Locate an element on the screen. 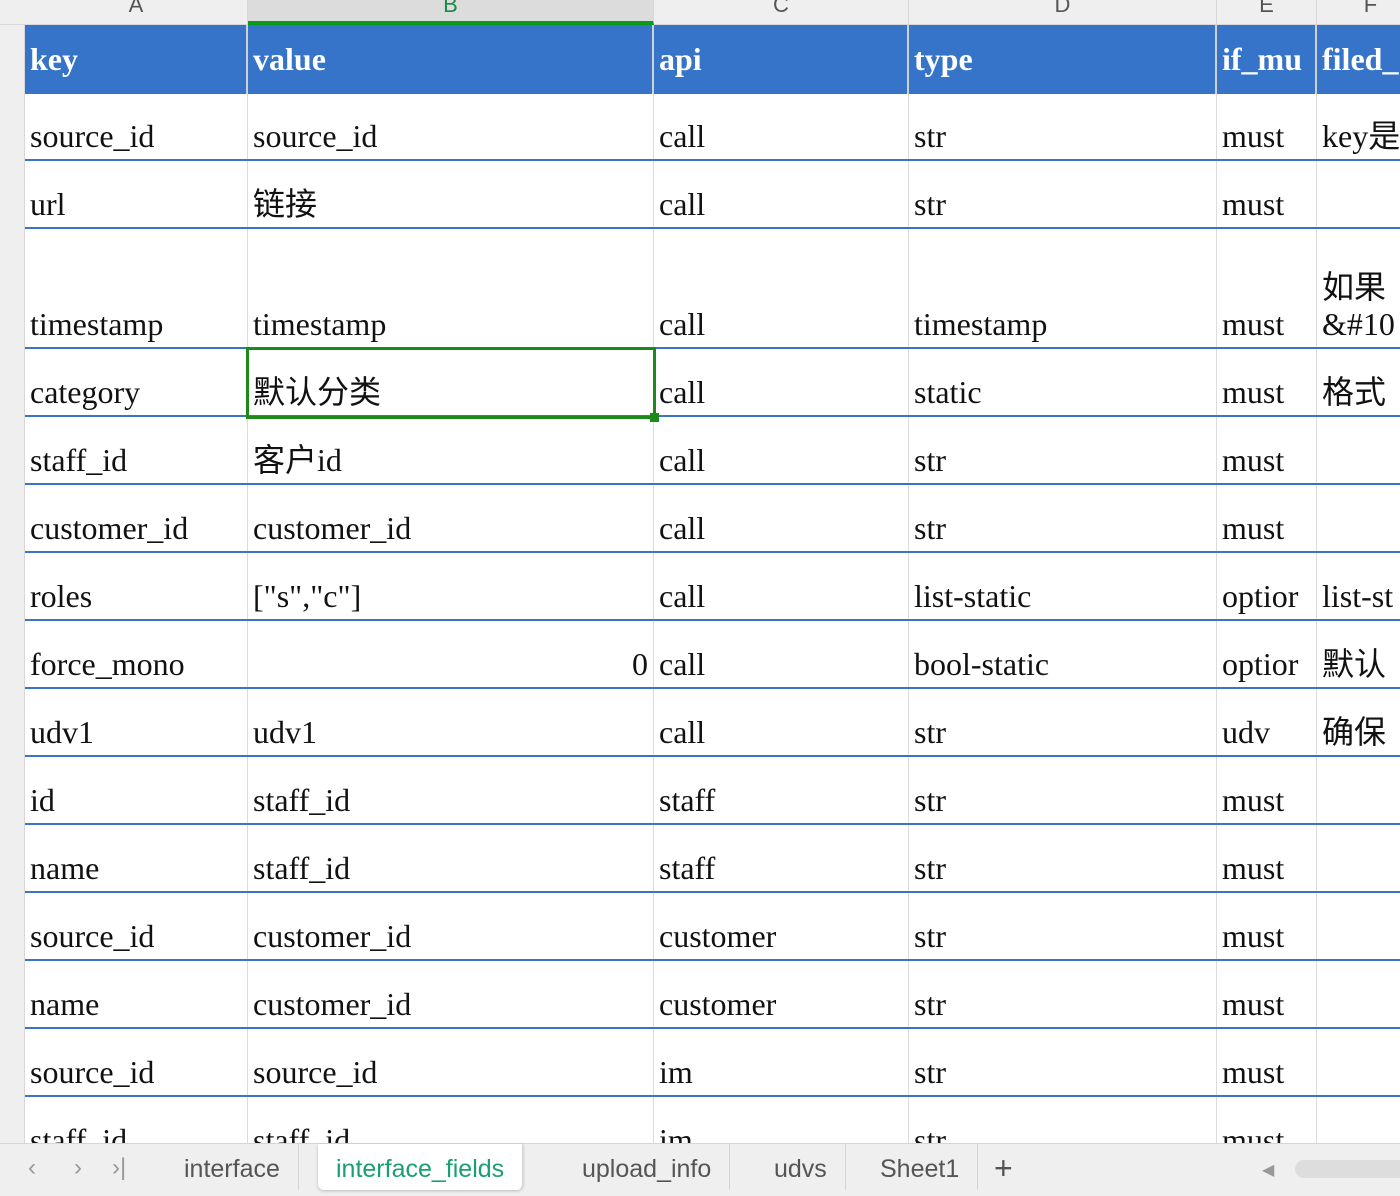 The width and height of the screenshot is (1400, 1196). column-title: value is located at coordinates (451, 59).